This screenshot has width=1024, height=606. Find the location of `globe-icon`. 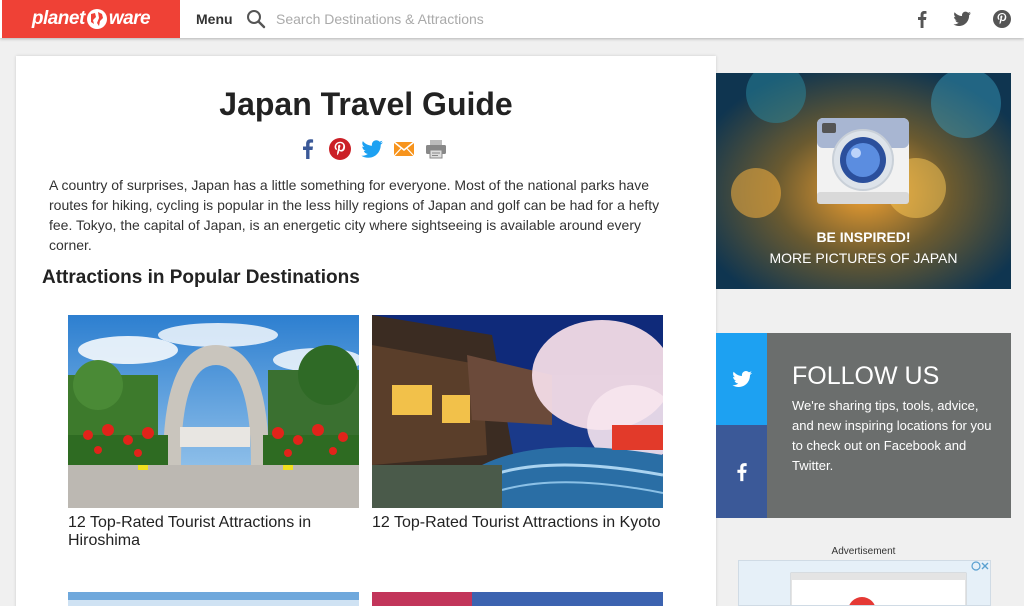

globe-icon is located at coordinates (96, 19).